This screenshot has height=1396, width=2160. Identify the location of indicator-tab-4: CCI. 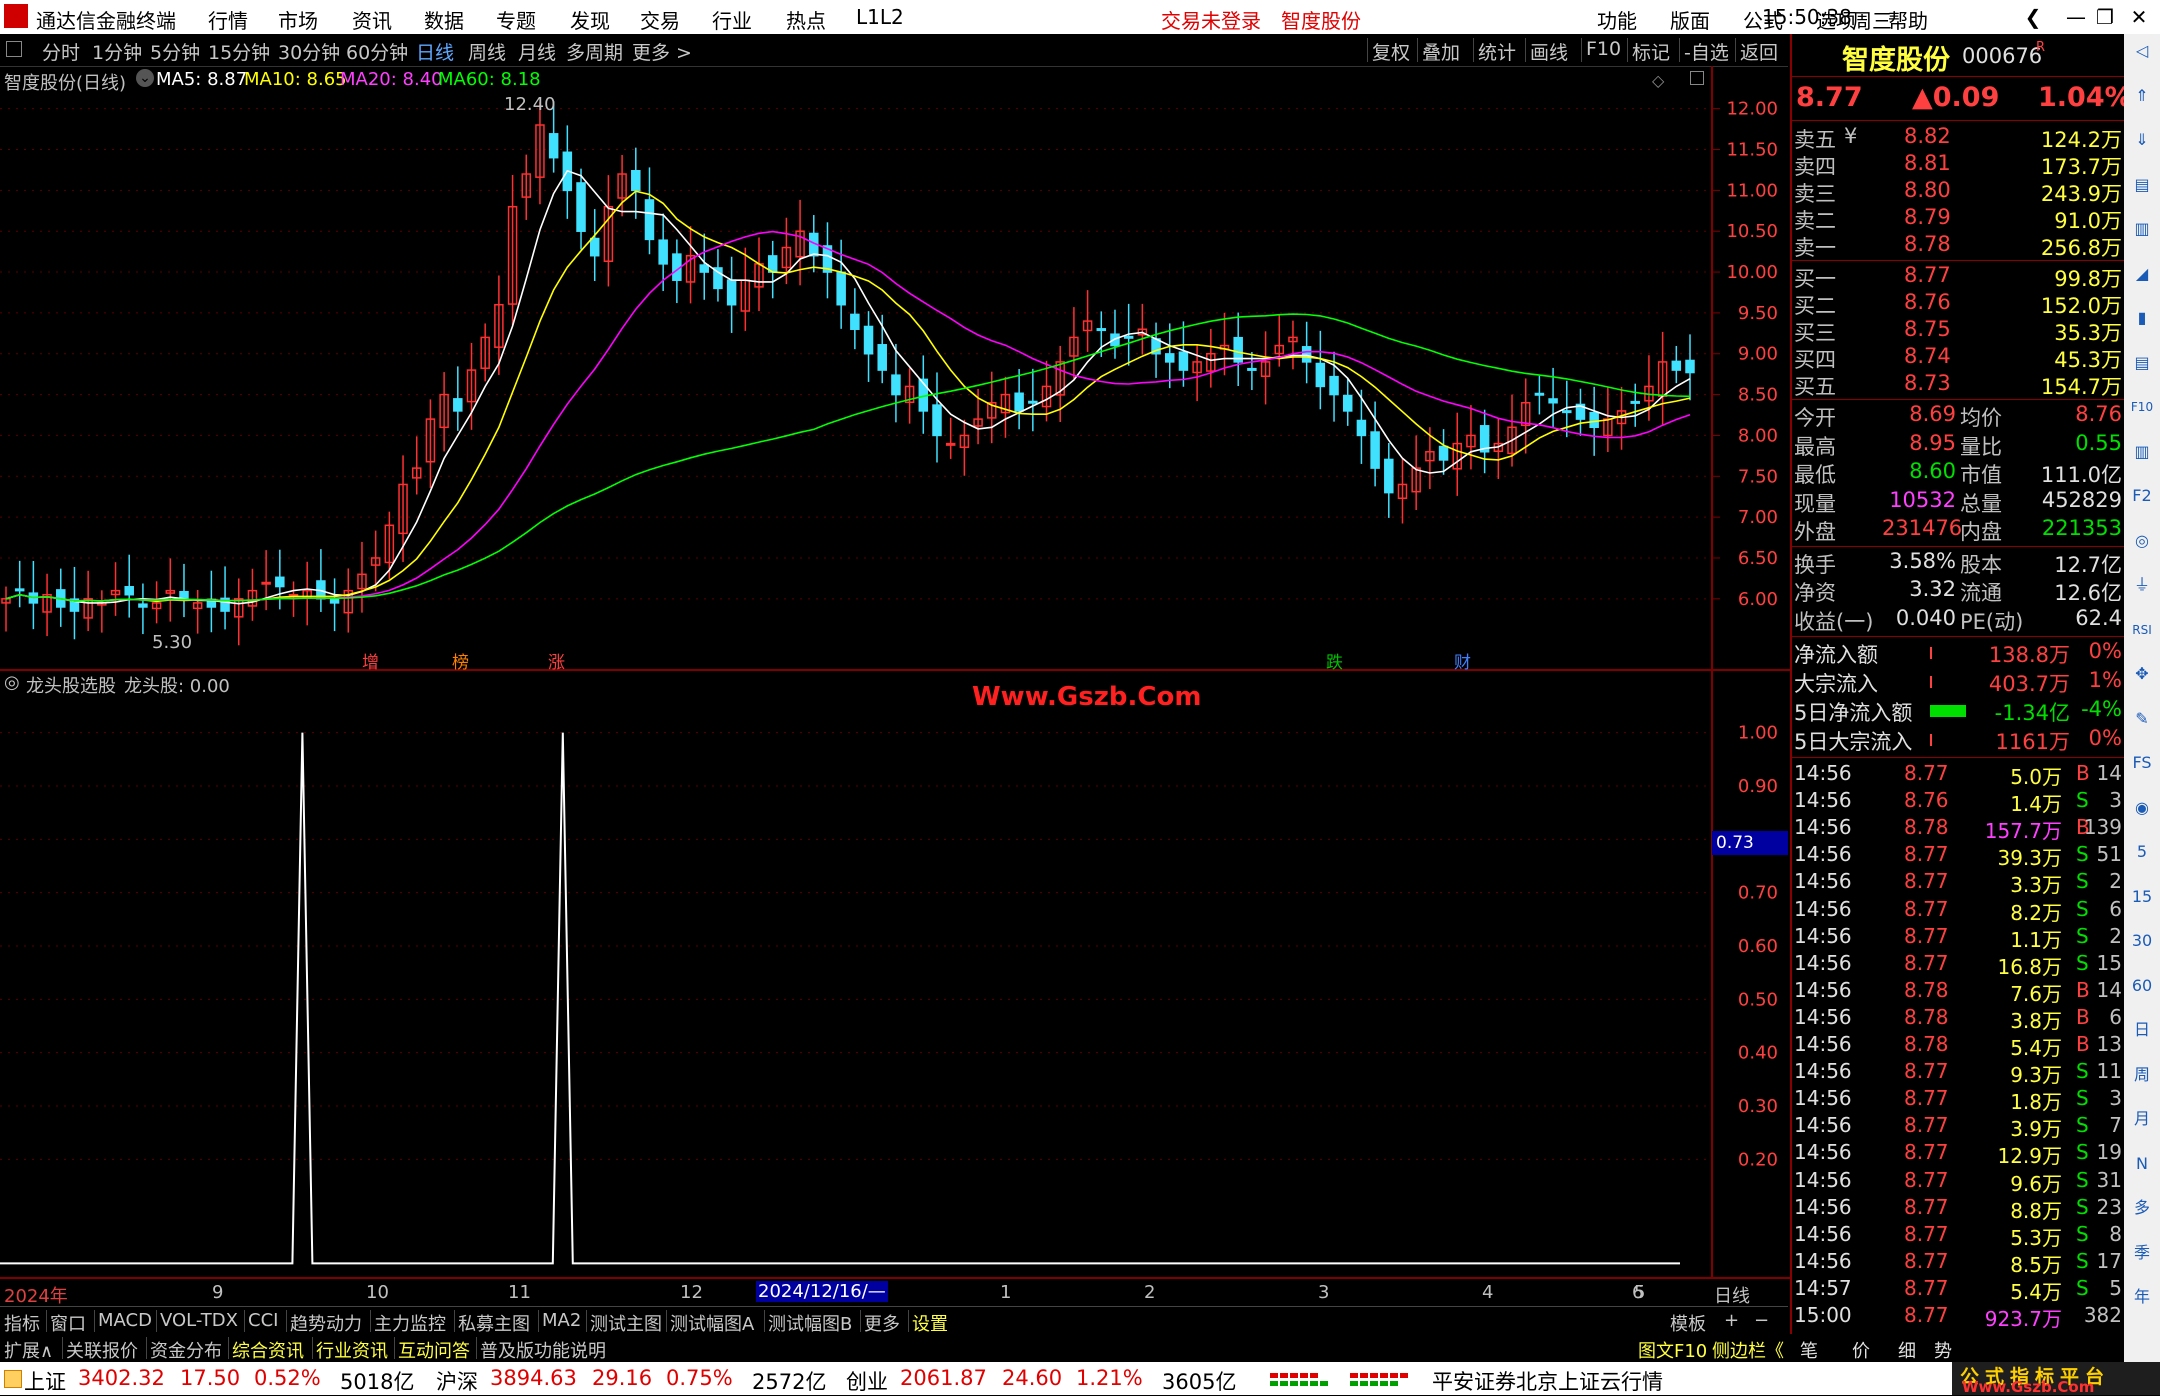
(263, 1320).